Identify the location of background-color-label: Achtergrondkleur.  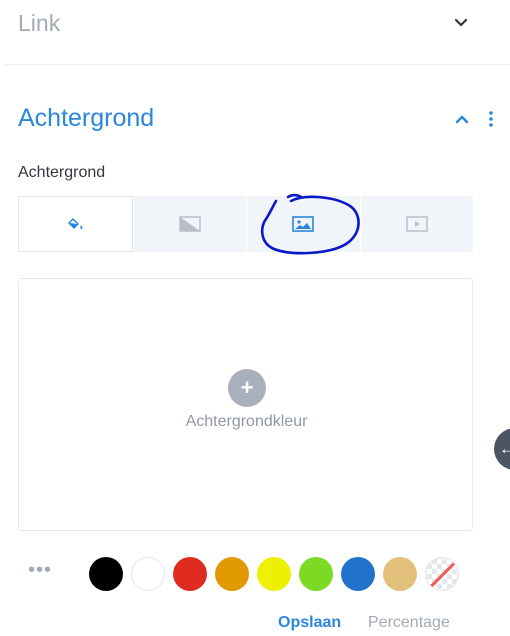
(246, 421).